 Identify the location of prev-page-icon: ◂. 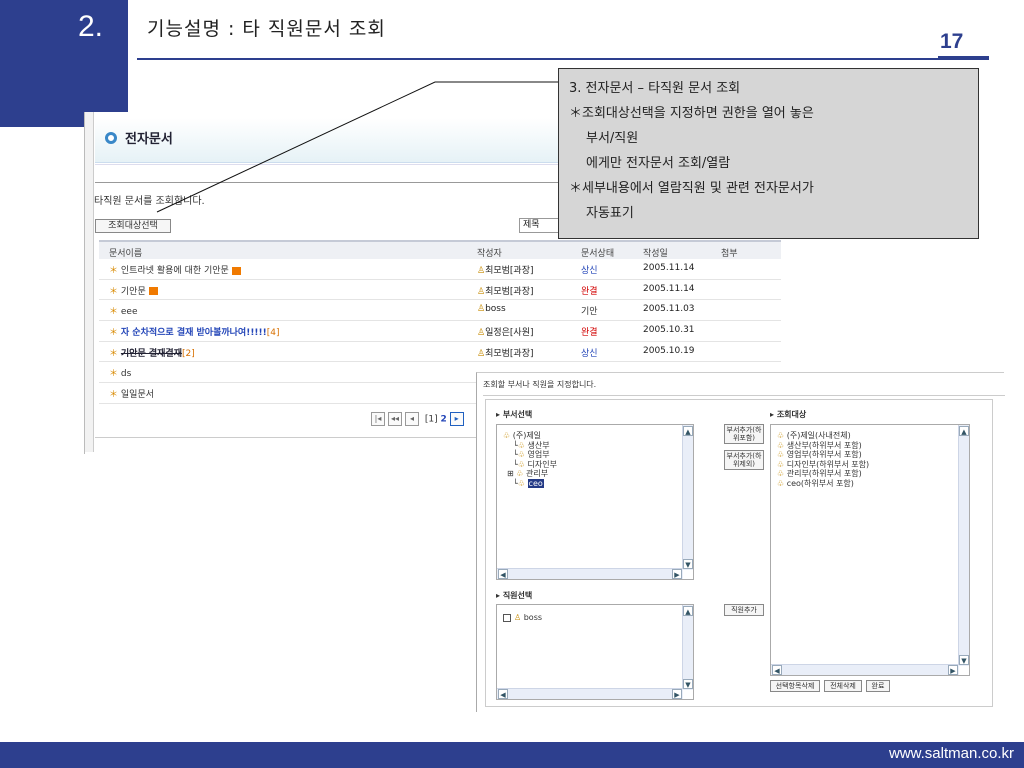
(412, 419).